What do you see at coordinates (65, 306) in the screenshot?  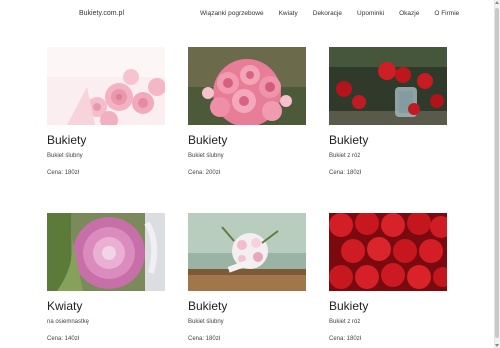 I see `product-title: Kwiaty` at bounding box center [65, 306].